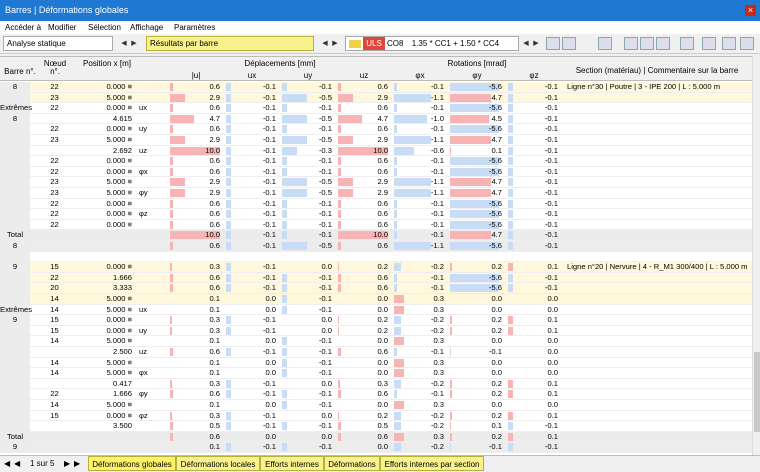 This screenshot has width=760, height=472. What do you see at coordinates (23, 27) in the screenshot?
I see `menu-goto: Accéder à` at bounding box center [23, 27].